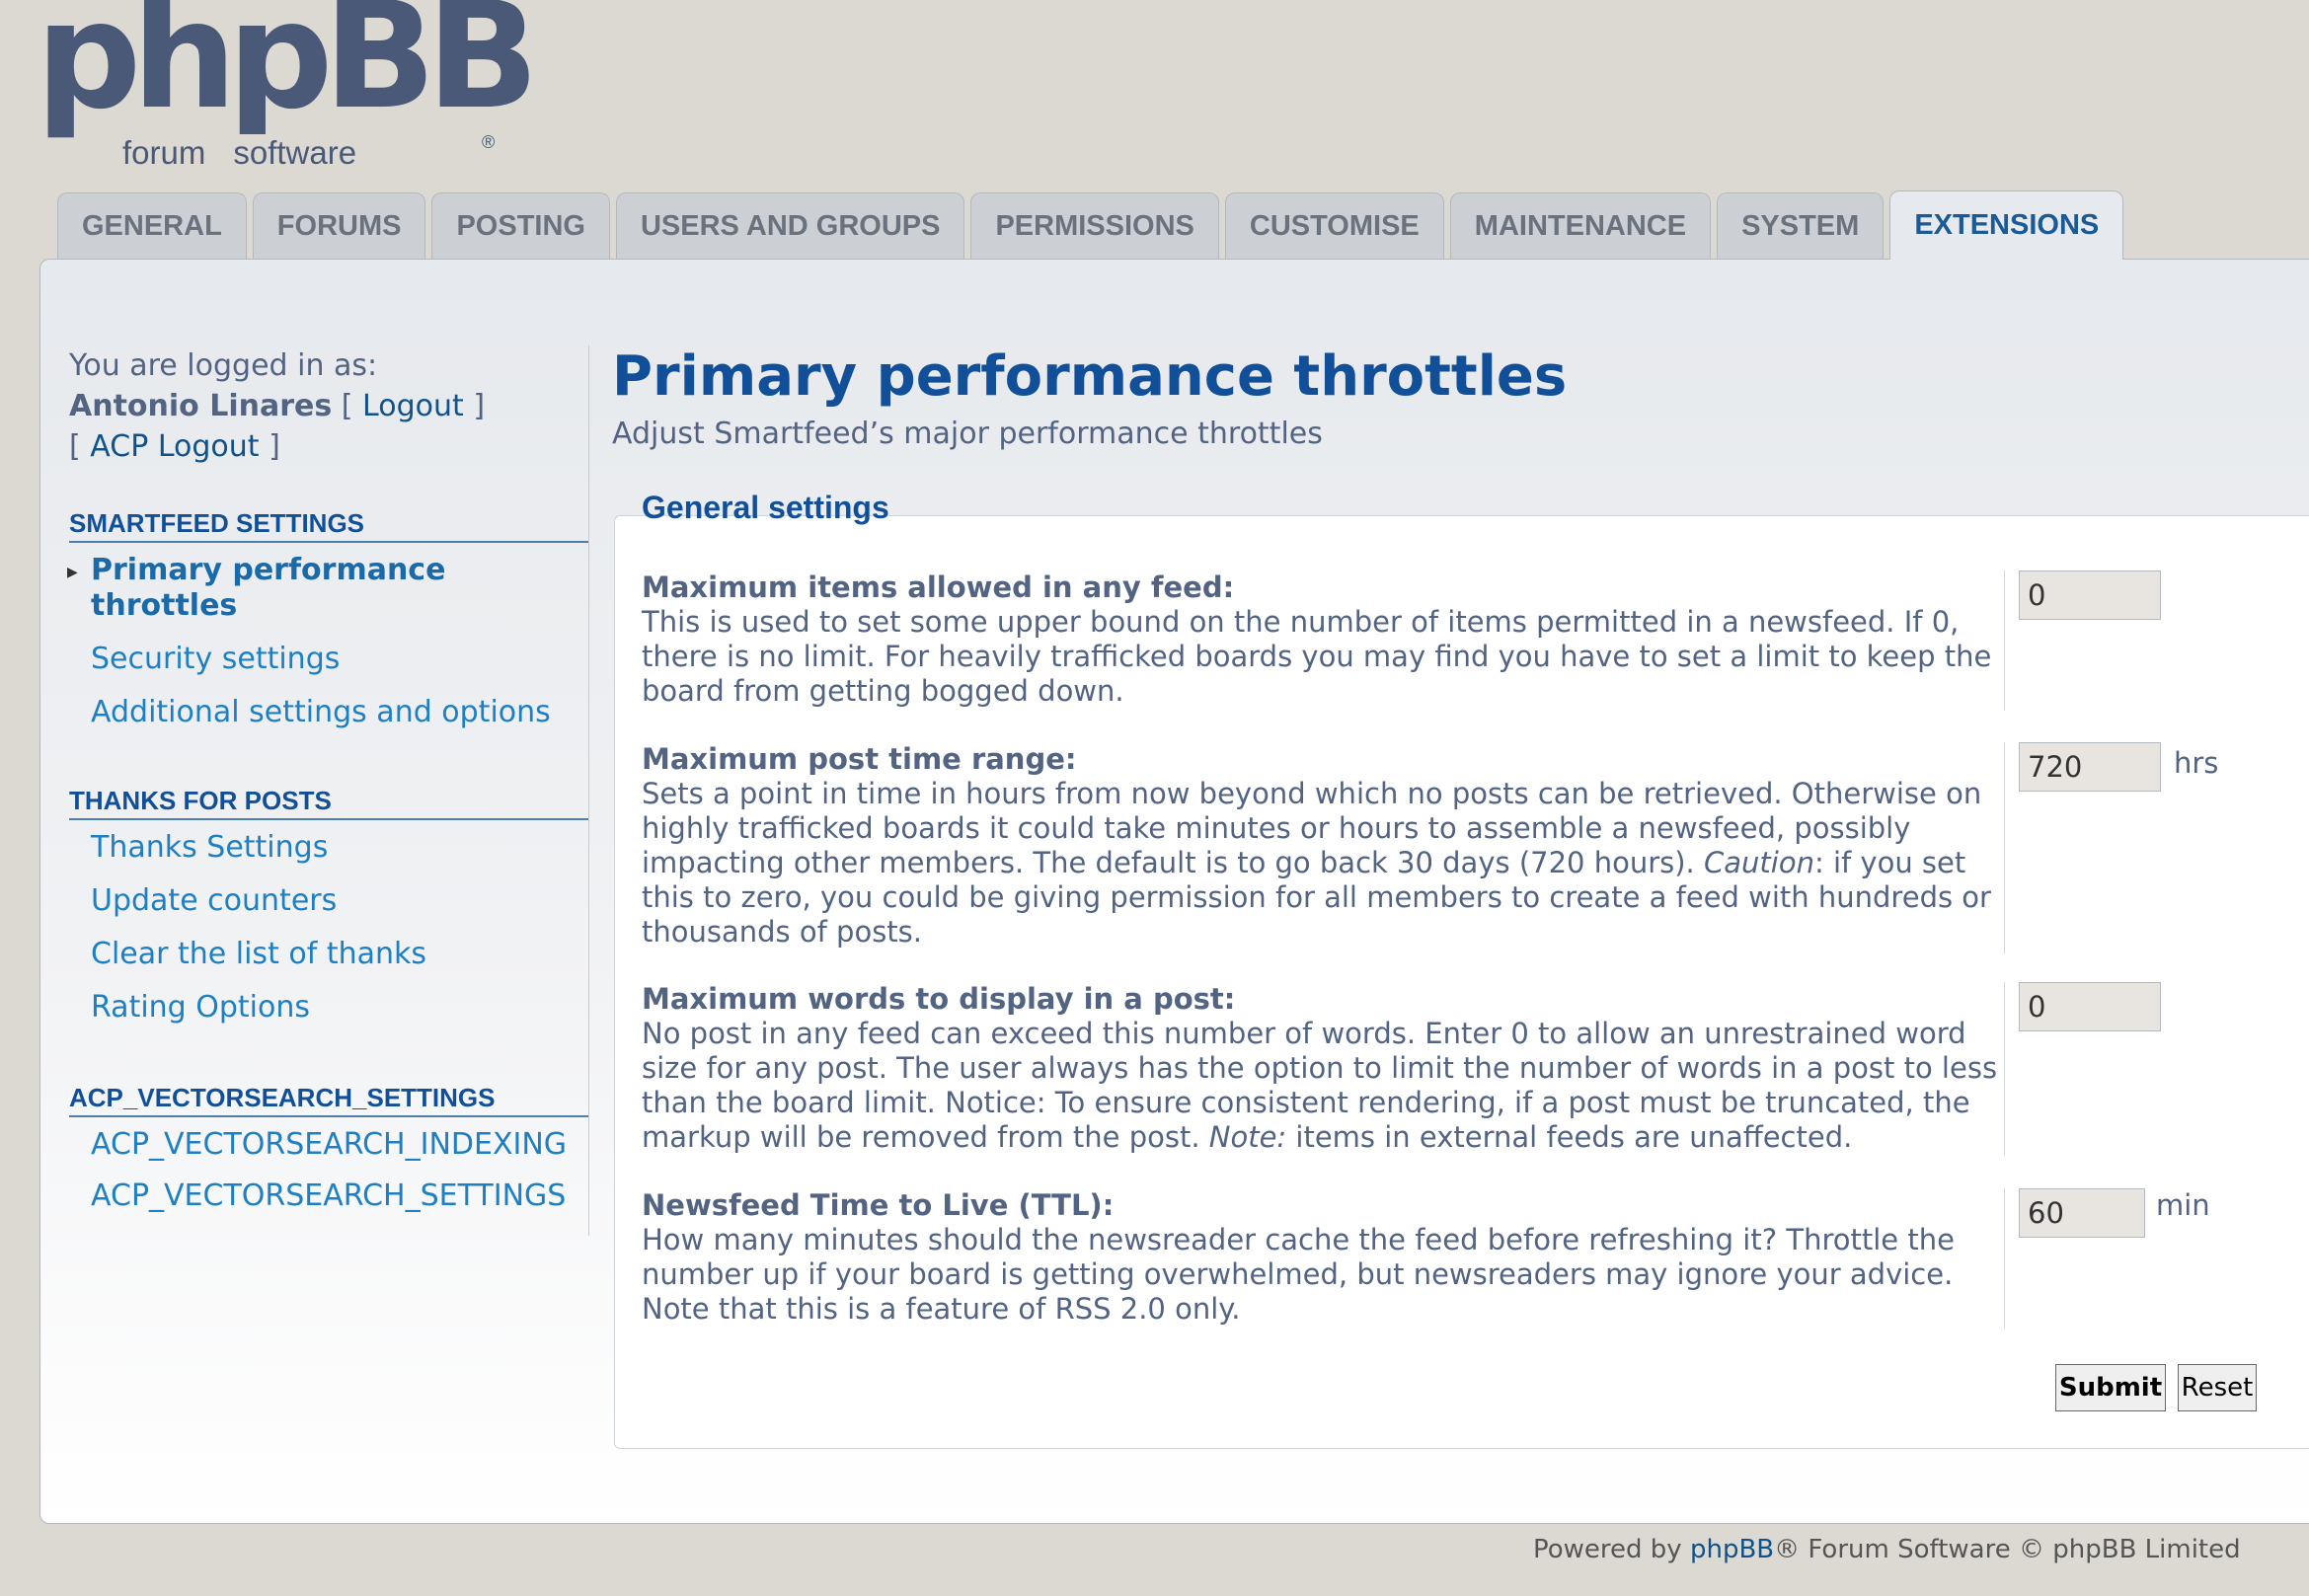 Image resolution: width=2309 pixels, height=1596 pixels. Describe the element at coordinates (939, 999) in the screenshot. I see `setting-label: Maximum words to display in a post:` at that location.